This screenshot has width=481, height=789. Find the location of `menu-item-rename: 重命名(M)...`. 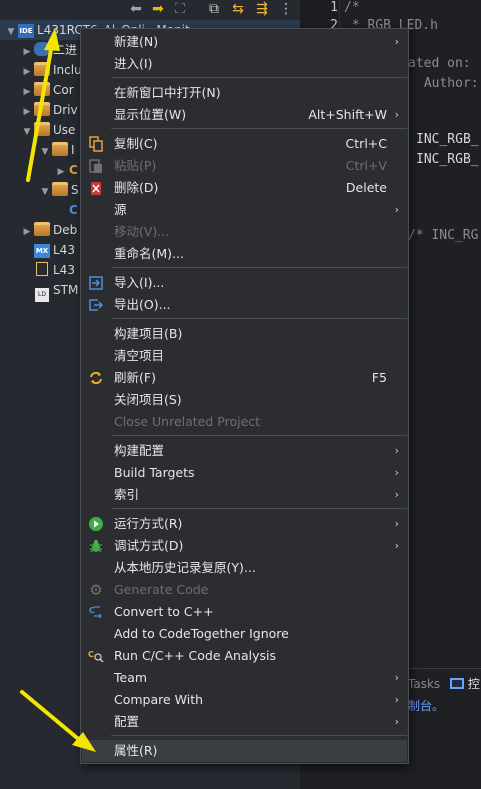

menu-item-rename: 重命名(M)... is located at coordinates (244, 254).